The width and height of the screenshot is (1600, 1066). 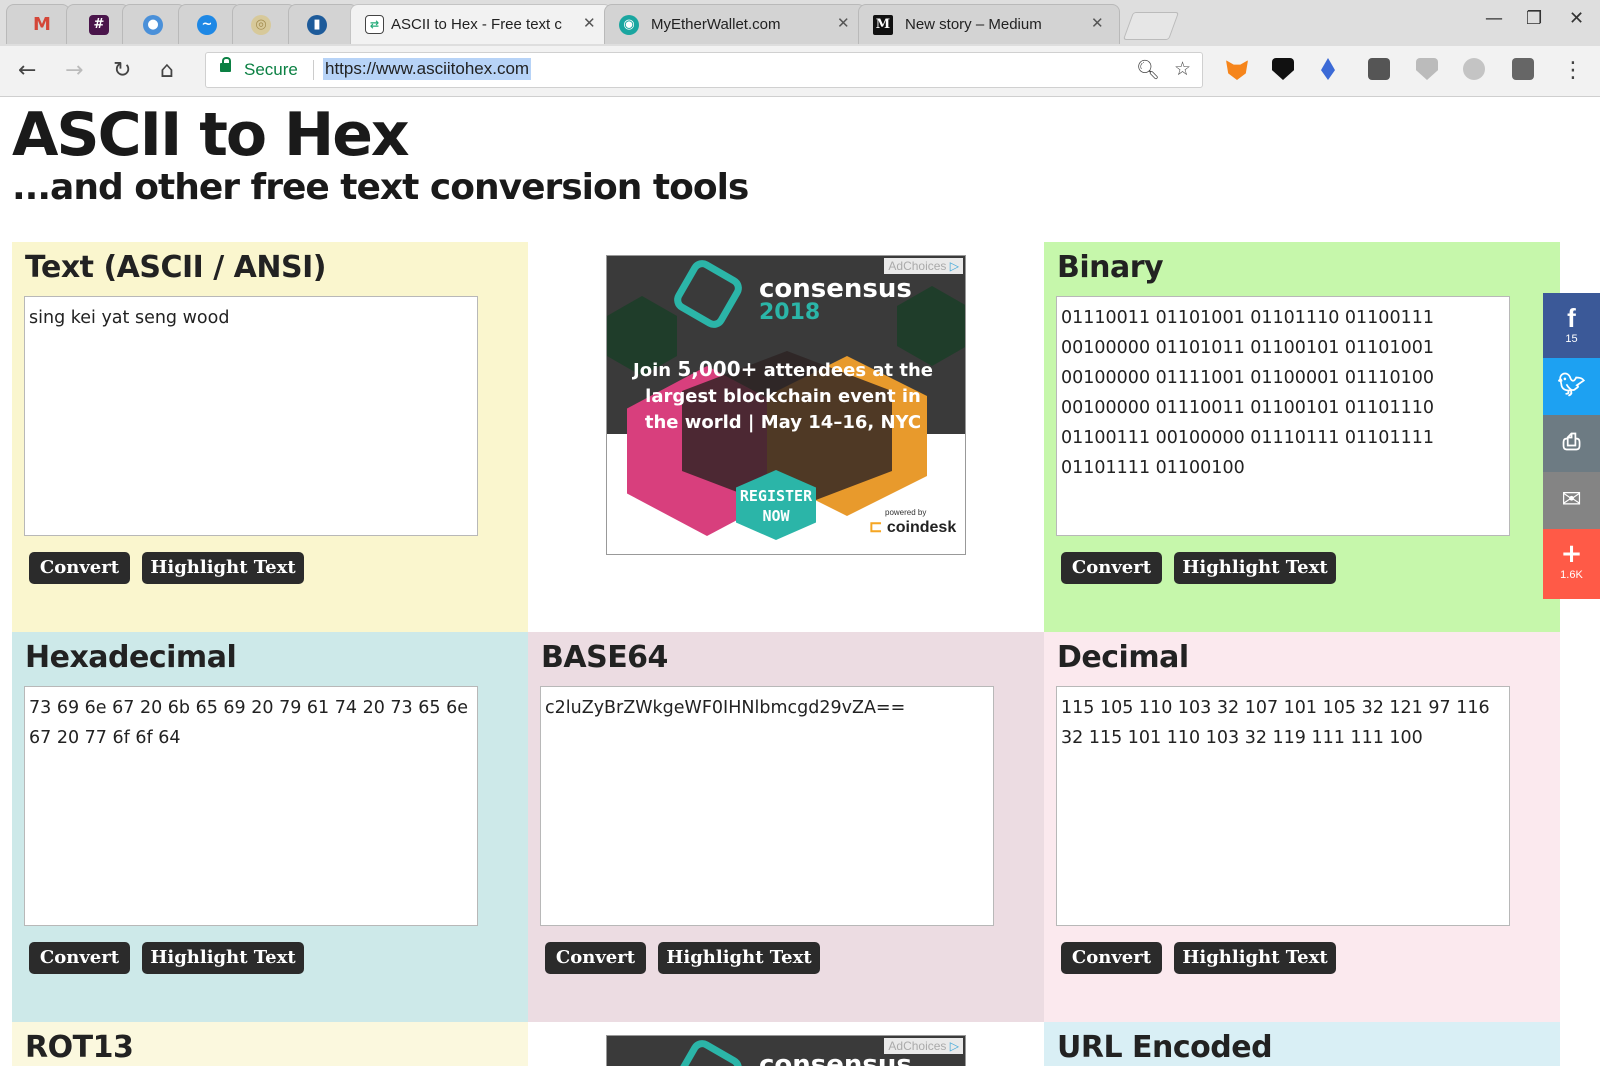 I want to click on page-title: ASCII to Hex, so click(x=211, y=135).